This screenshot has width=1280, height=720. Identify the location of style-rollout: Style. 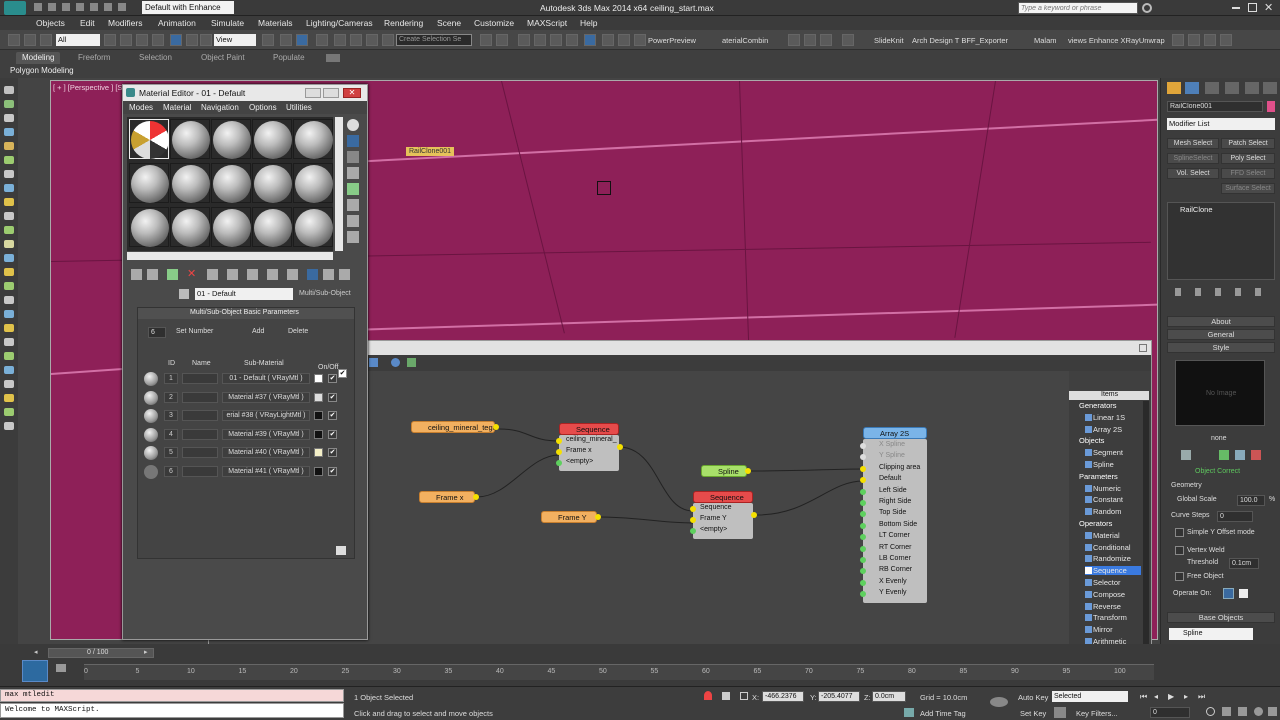
(1221, 347).